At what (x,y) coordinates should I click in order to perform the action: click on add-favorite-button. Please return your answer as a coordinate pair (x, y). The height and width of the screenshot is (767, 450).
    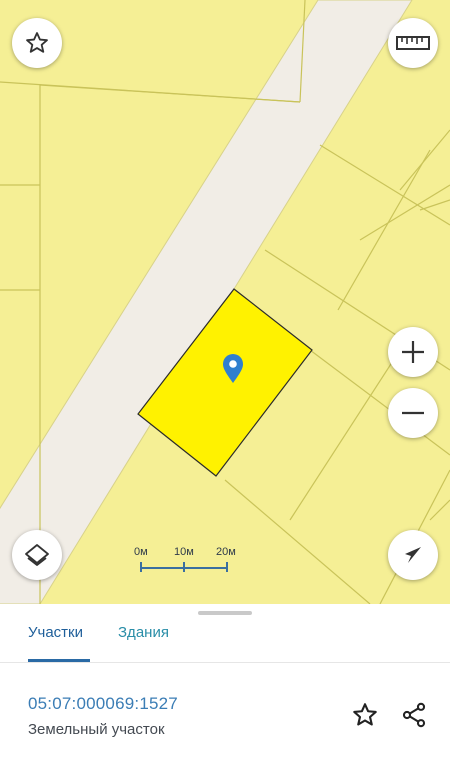
    Looking at the image, I should click on (365, 715).